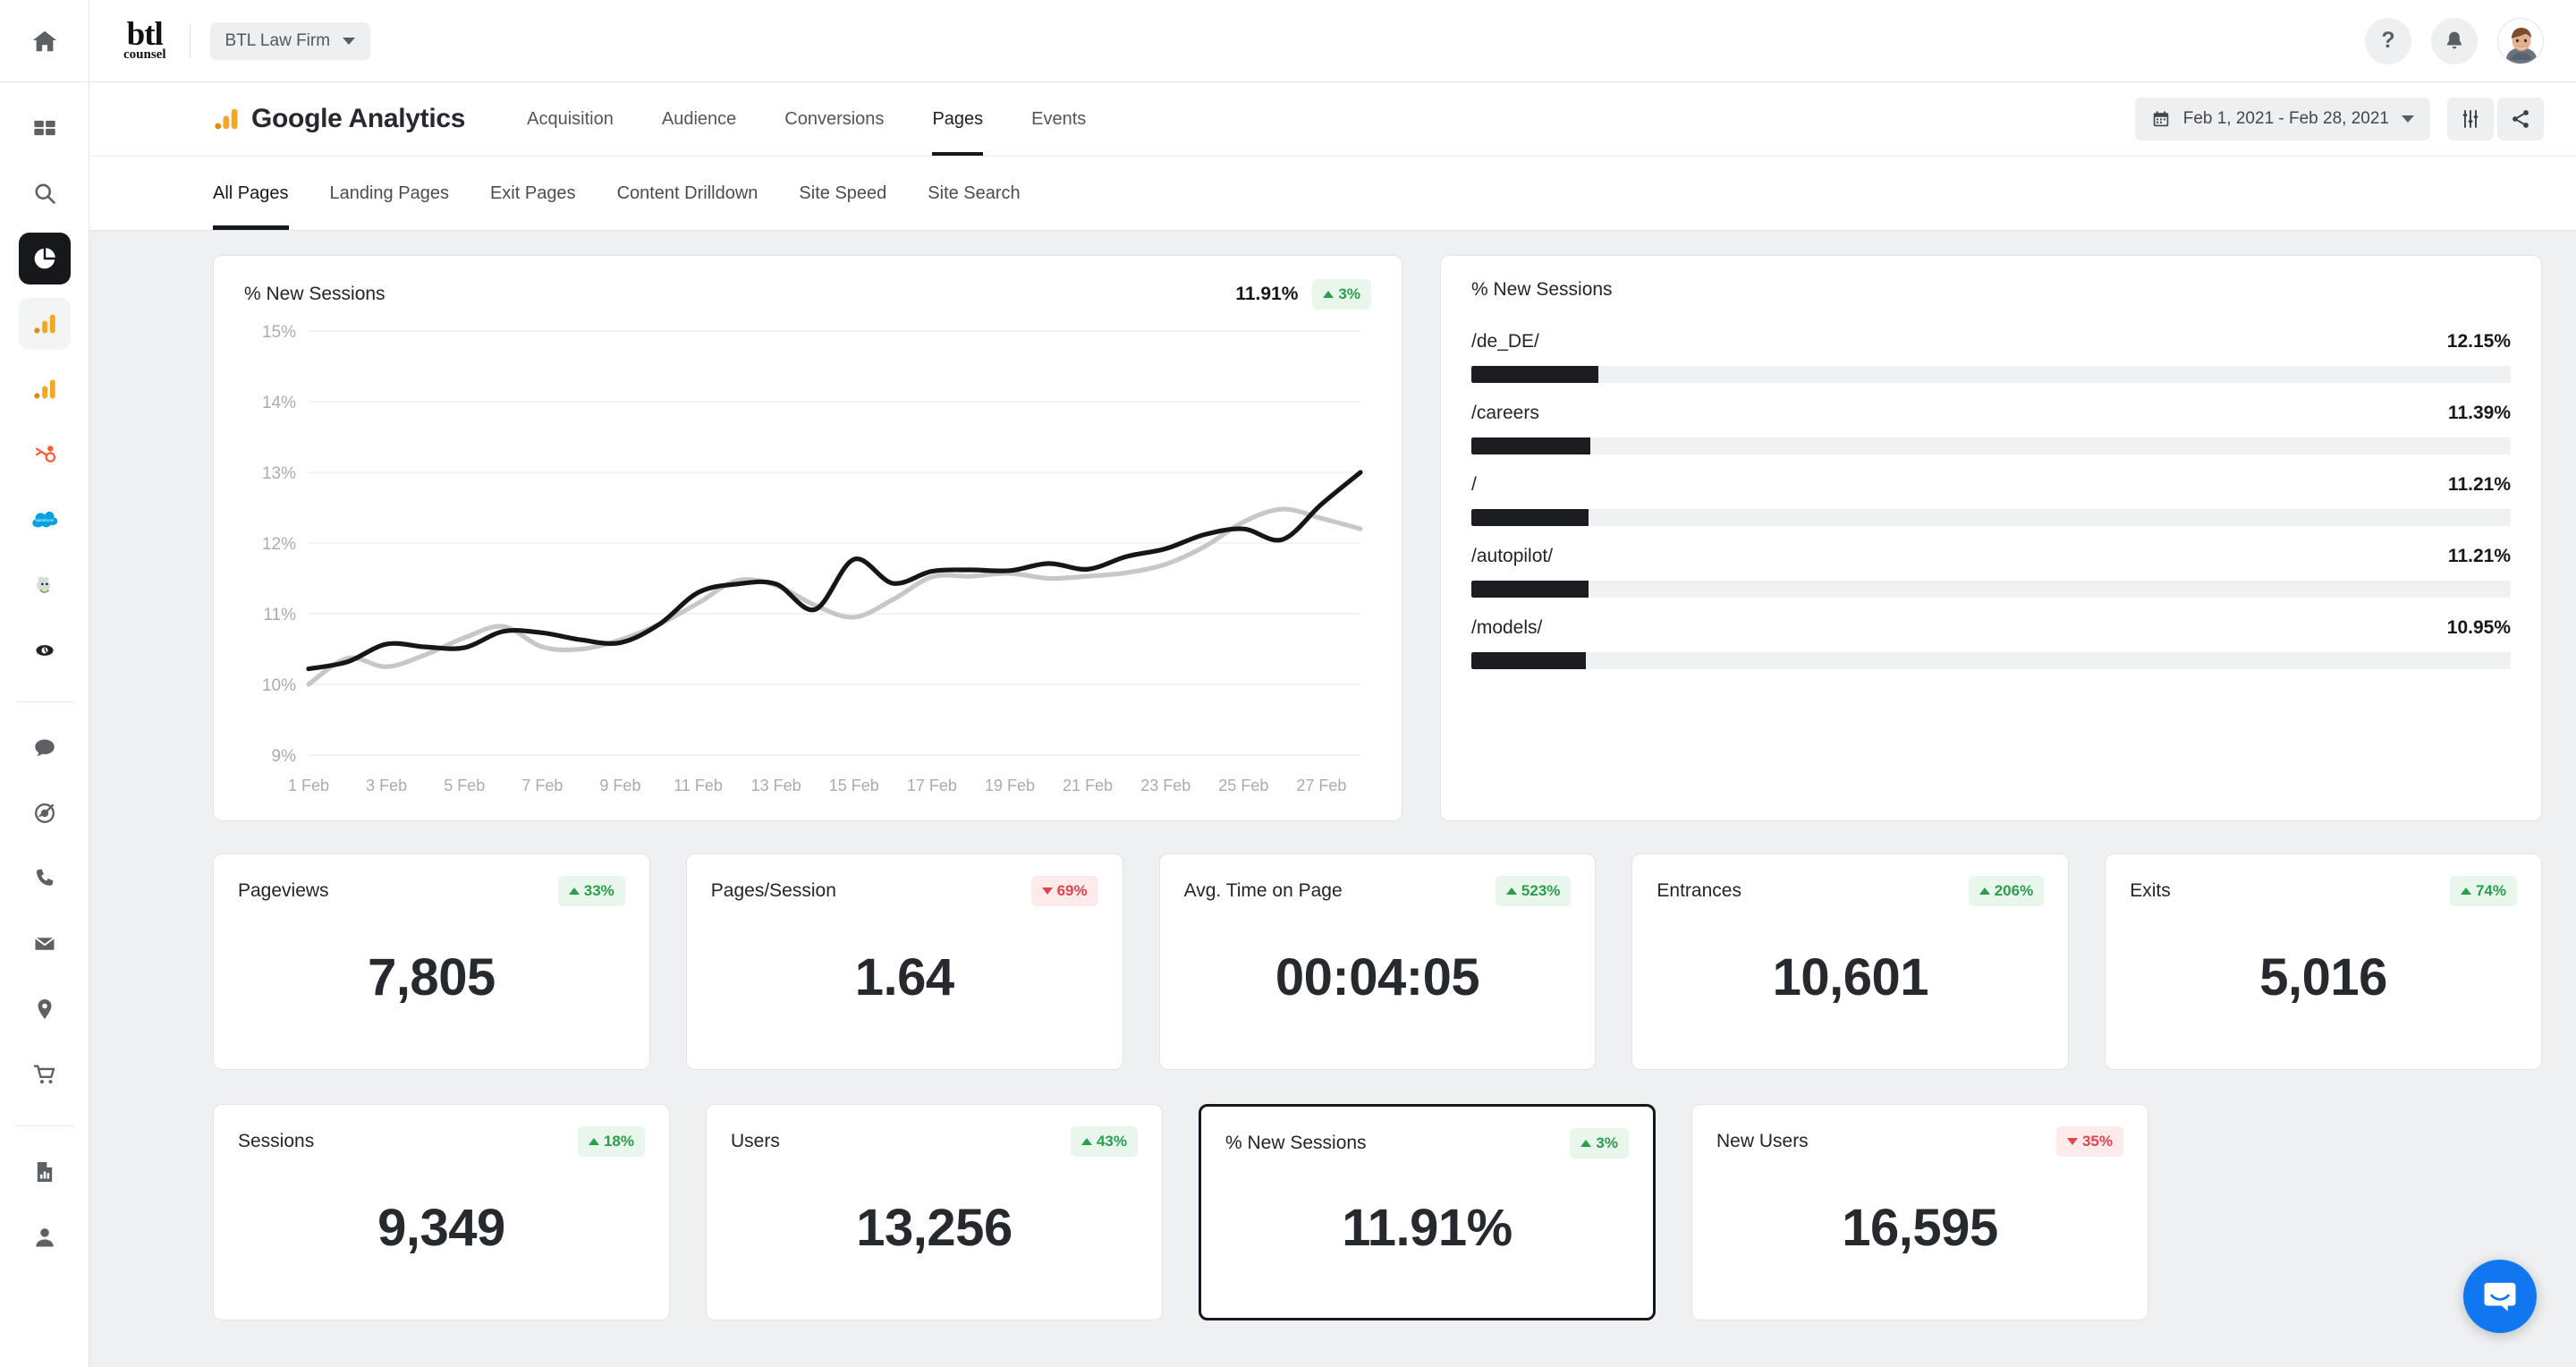 This screenshot has height=1367, width=2576. I want to click on metric-card-delta-label: 35%, so click(2097, 1141).